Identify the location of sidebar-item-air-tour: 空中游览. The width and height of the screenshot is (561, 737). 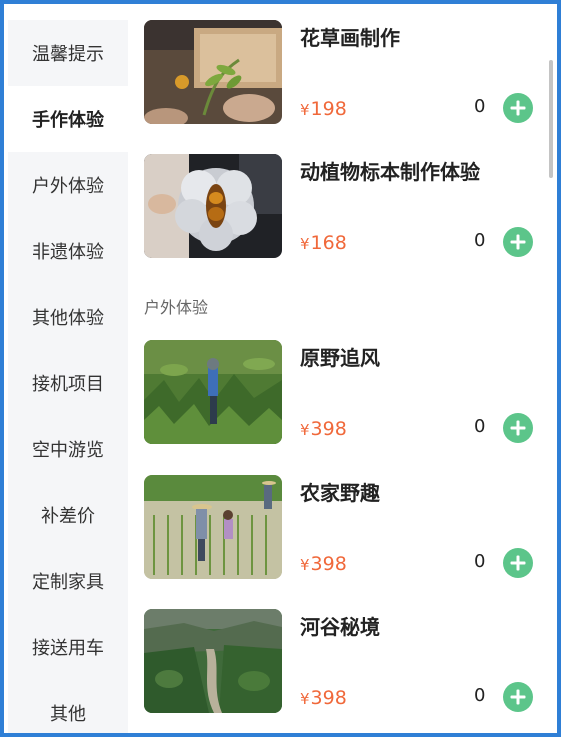
(68, 449).